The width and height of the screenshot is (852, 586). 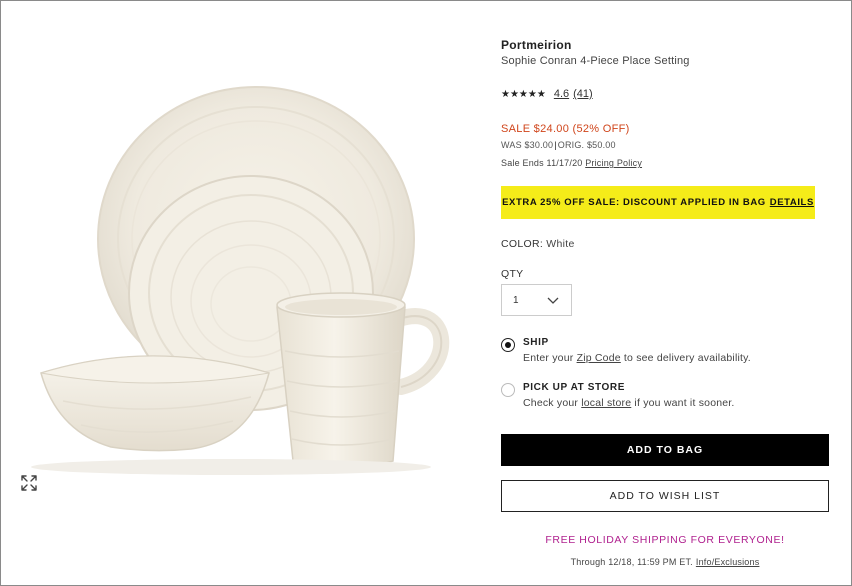 I want to click on quantity-value: 1, so click(x=516, y=300).